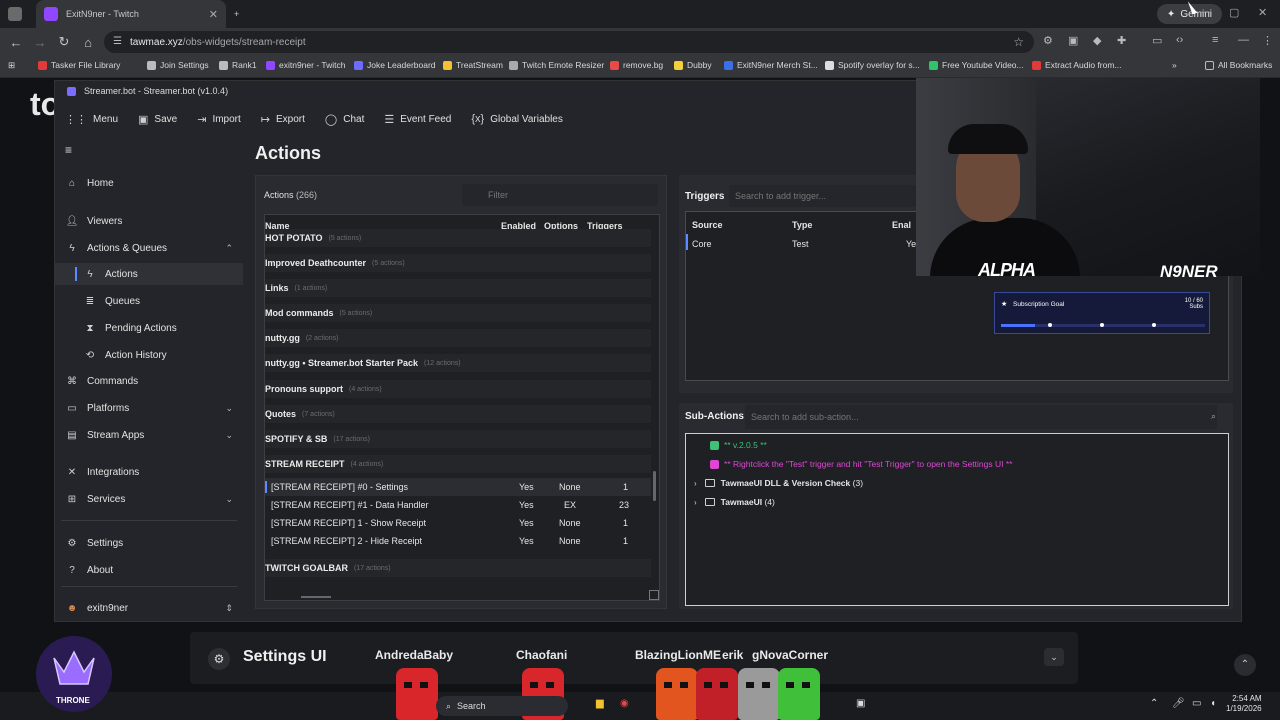 This screenshot has width=1280, height=720. Describe the element at coordinates (707, 225) in the screenshot. I see `column-header-source: Source` at that location.